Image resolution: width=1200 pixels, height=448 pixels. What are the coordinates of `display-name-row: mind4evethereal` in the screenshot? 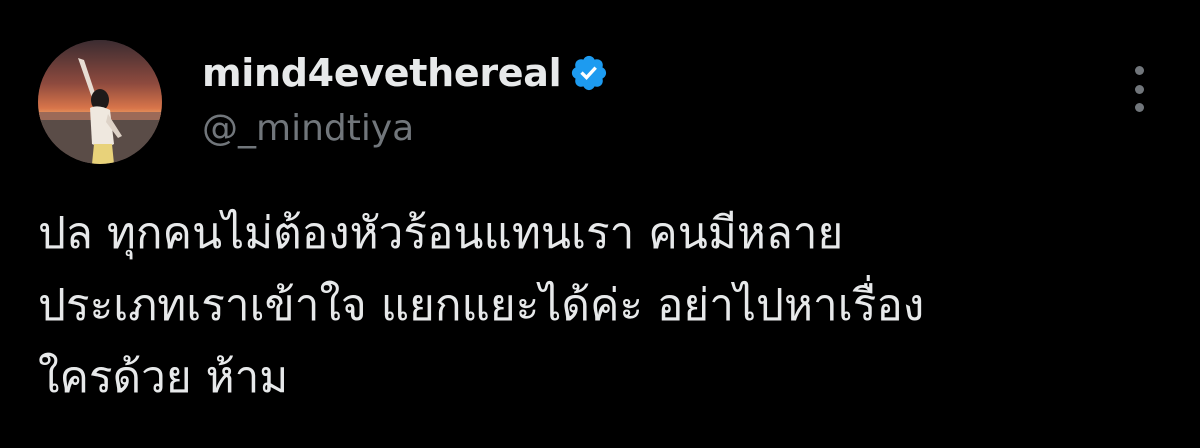 It's located at (405, 73).